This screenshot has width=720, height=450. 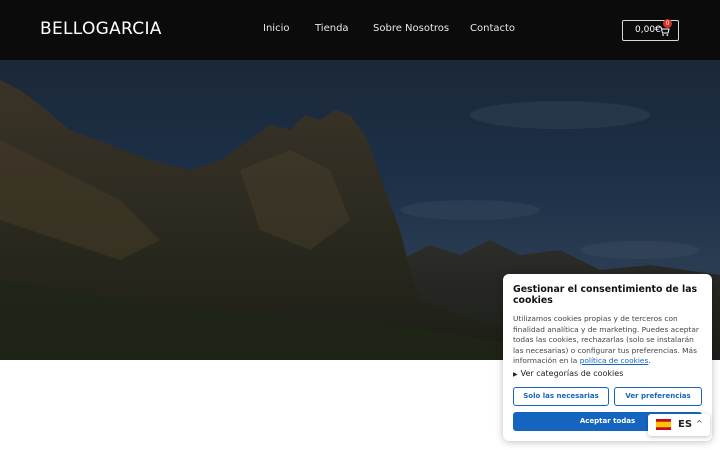 I want to click on nav-inicio: Inicio, so click(x=276, y=28).